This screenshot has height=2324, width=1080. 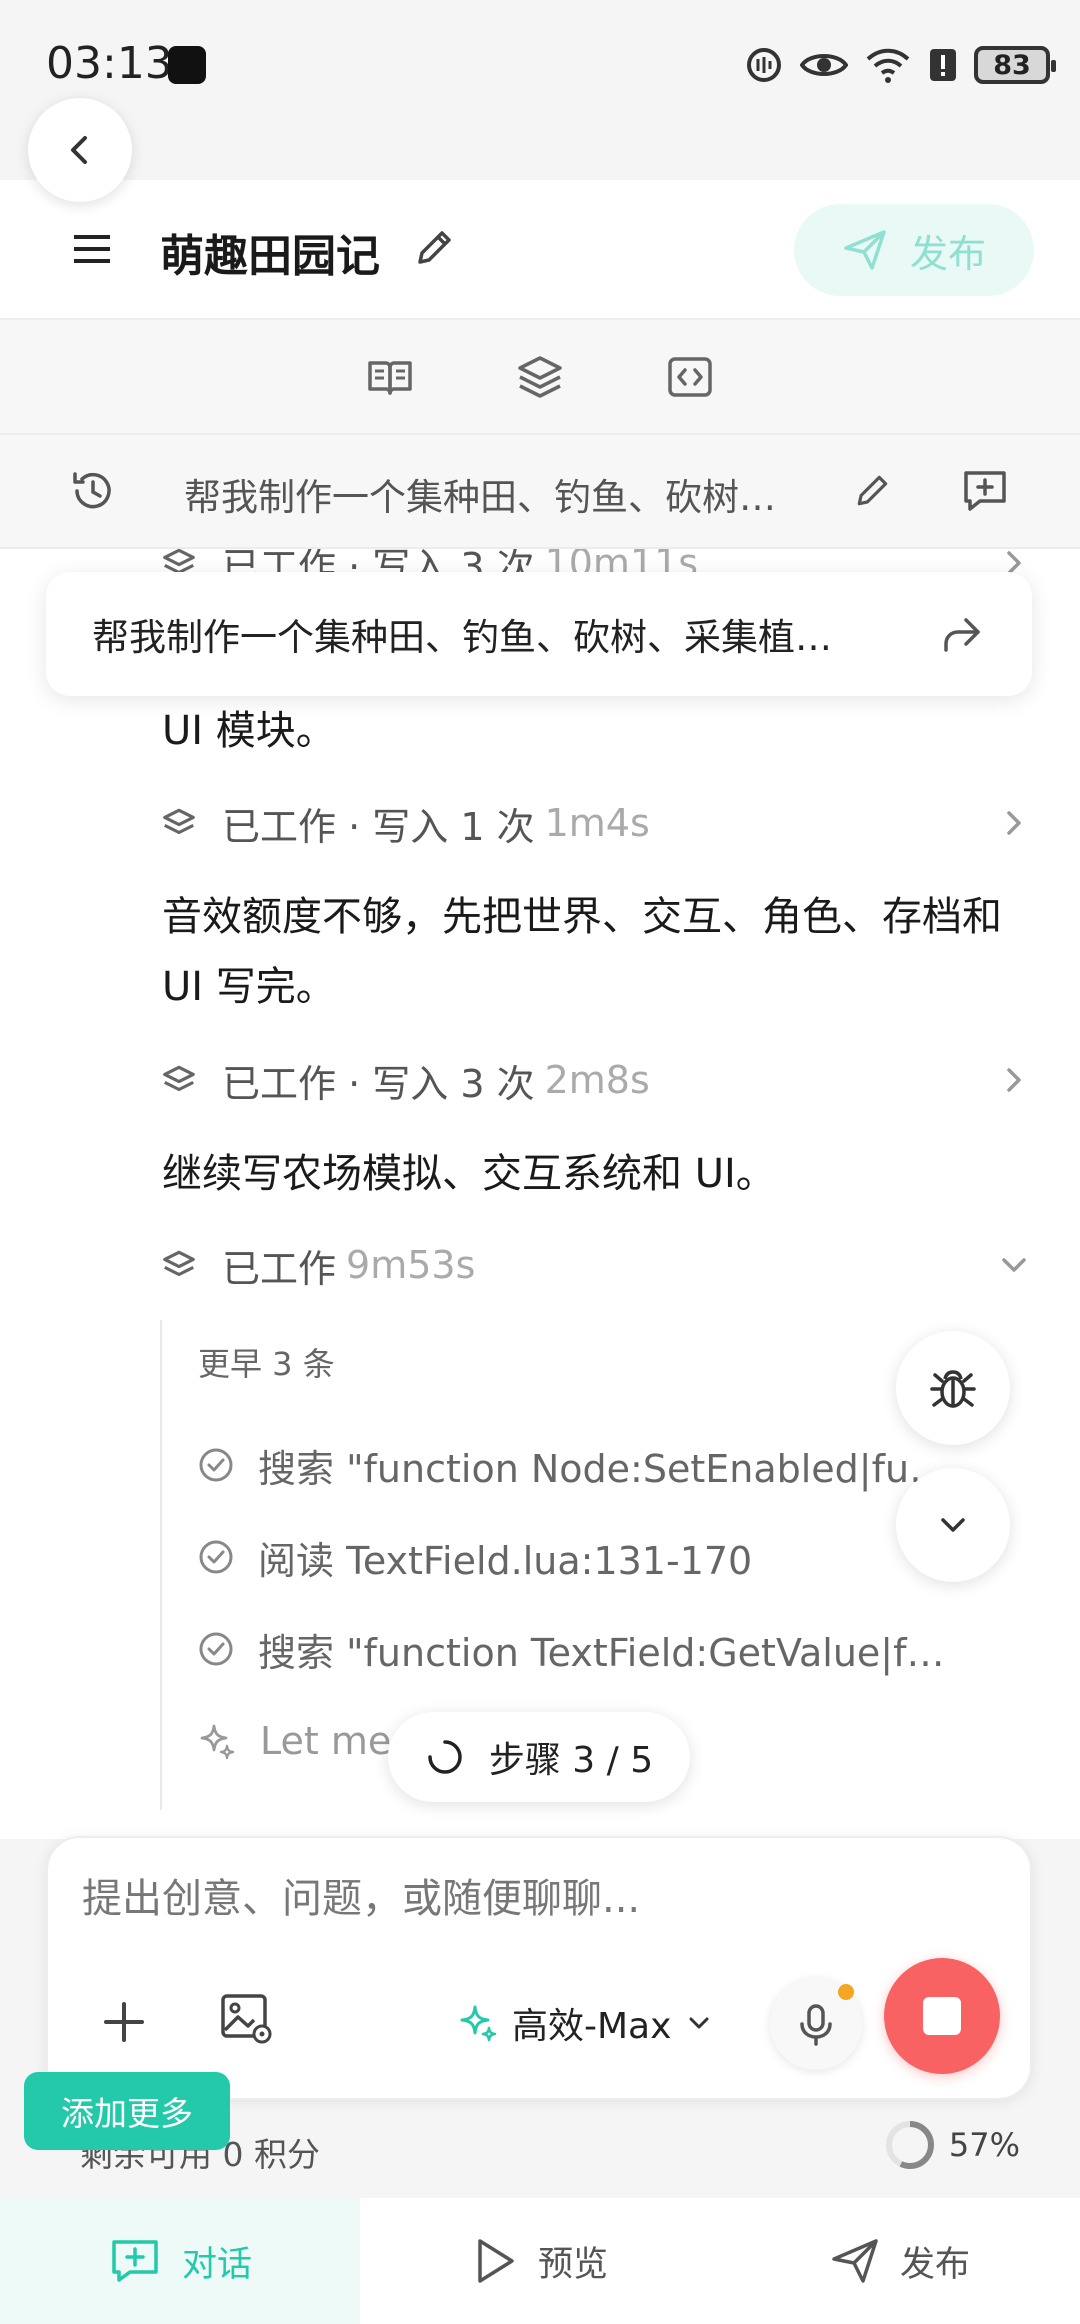 I want to click on new-chat-icon, so click(x=985, y=491).